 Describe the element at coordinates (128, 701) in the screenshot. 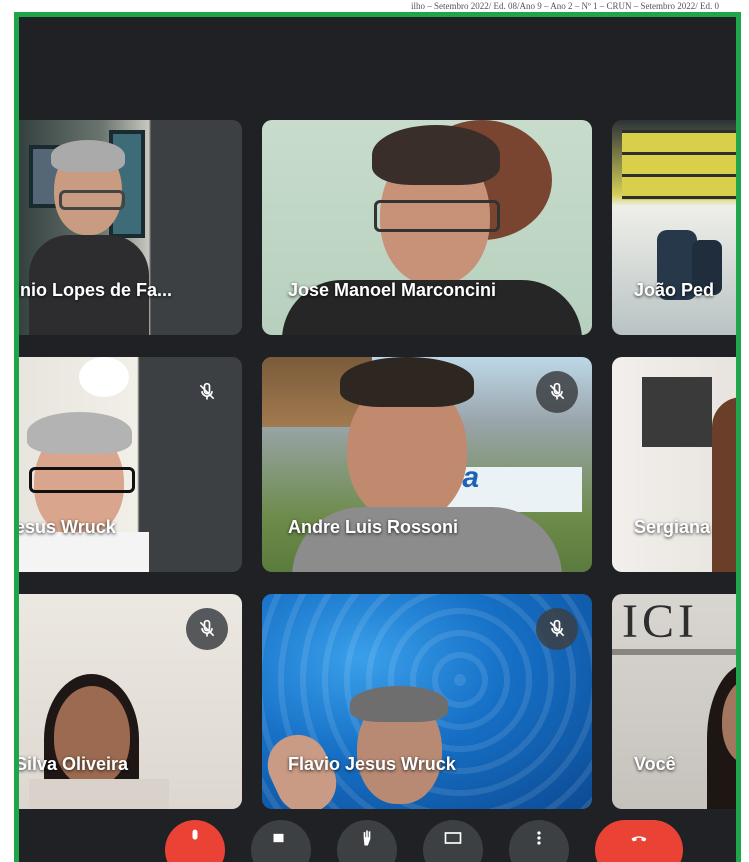

I see `participant-tile-7: Silva Oliveira` at that location.